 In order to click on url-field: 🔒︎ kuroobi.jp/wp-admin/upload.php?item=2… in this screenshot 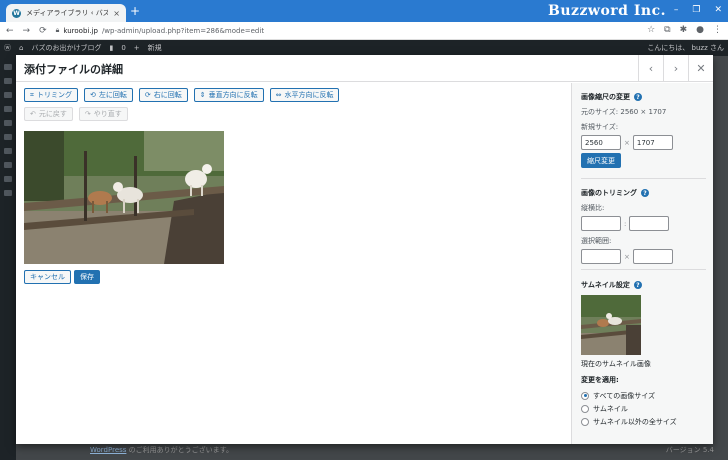, I will do `click(160, 30)`.